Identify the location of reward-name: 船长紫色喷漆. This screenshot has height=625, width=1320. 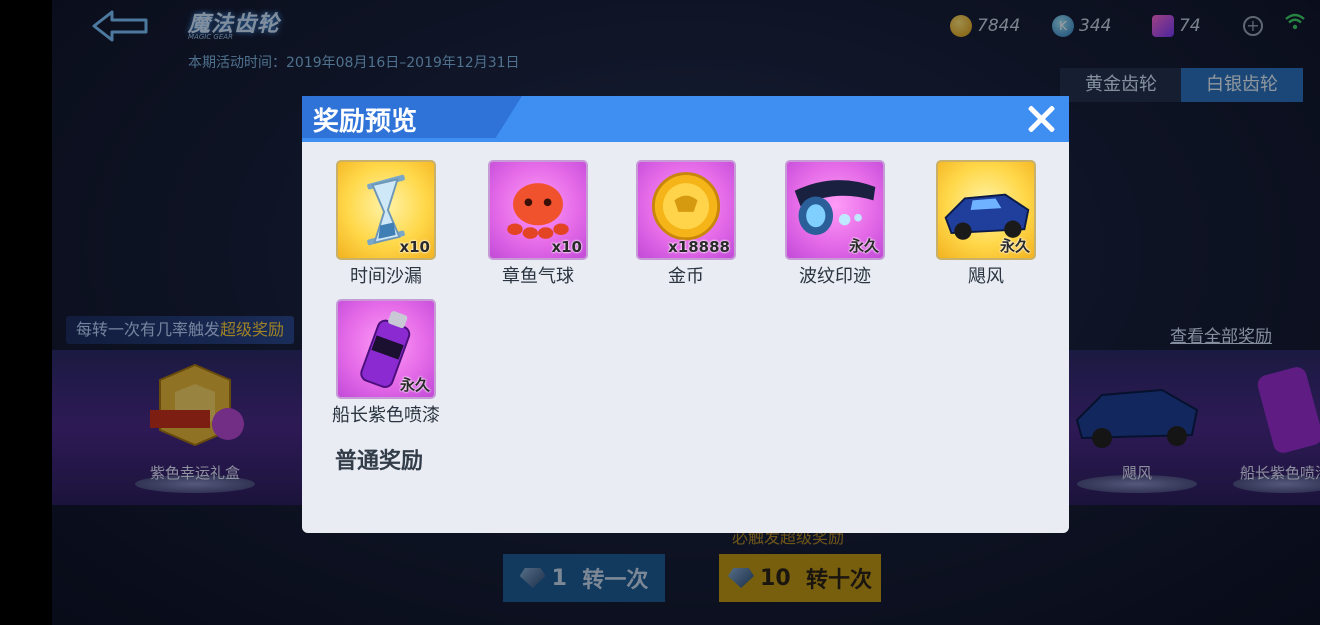
(386, 415).